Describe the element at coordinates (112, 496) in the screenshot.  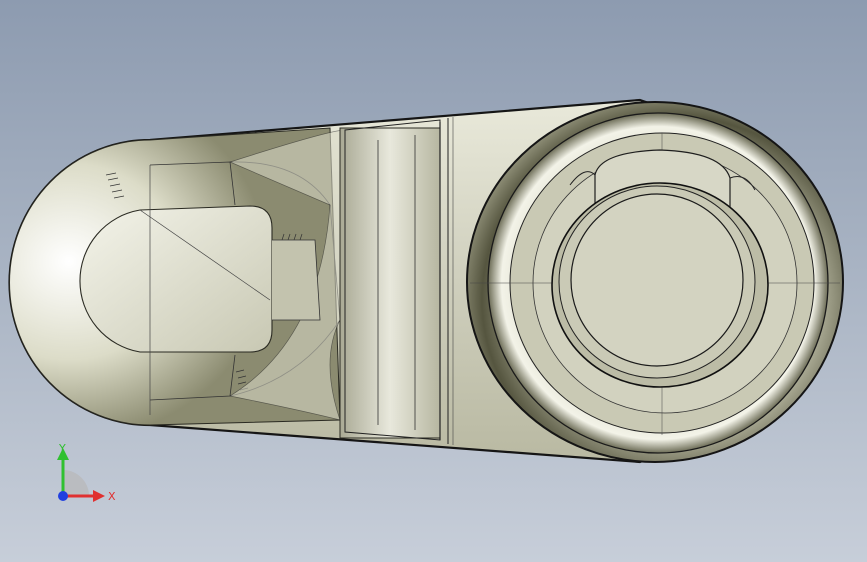
I see `x-axis-label: X` at that location.